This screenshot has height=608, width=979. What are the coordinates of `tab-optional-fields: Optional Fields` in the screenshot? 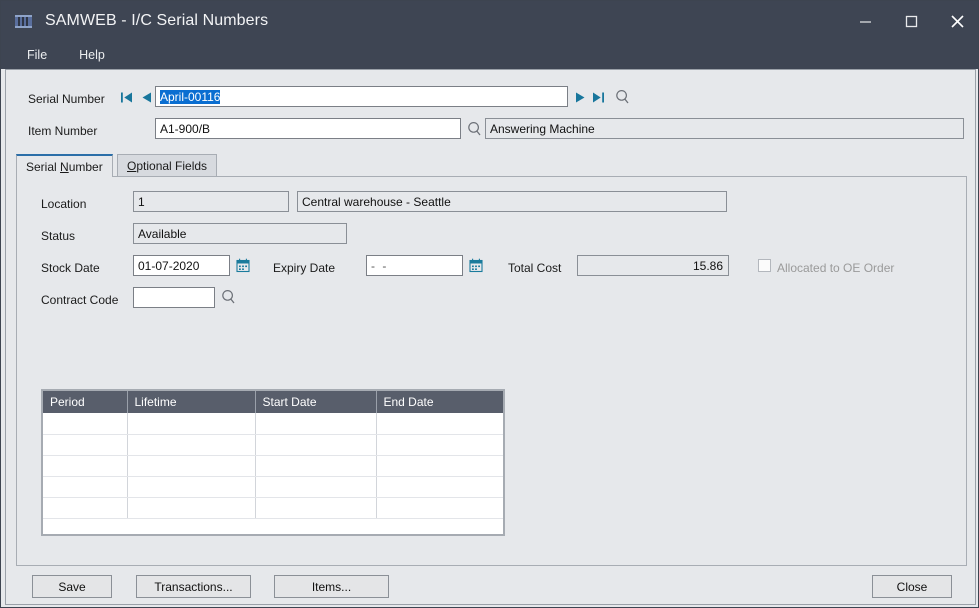 It's located at (167, 165).